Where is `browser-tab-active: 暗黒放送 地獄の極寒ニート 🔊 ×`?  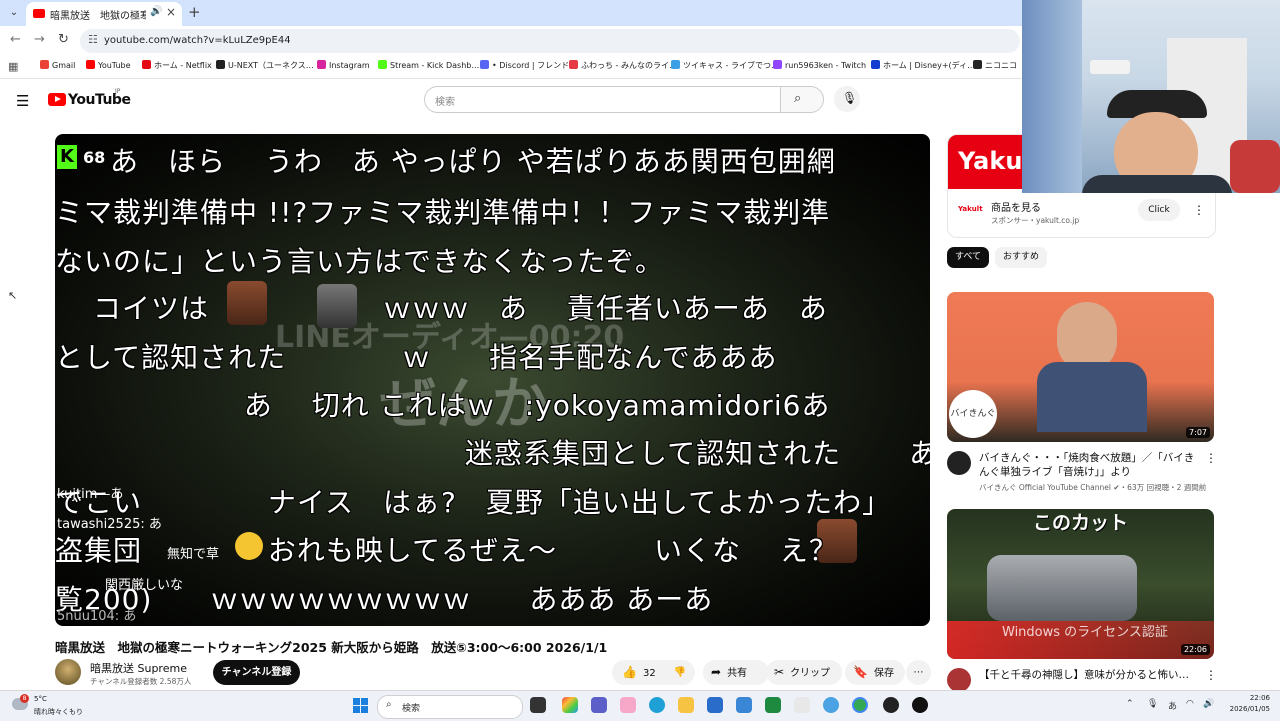
browser-tab-active: 暗黒放送 地獄の極寒ニート 🔊 × is located at coordinates (104, 14).